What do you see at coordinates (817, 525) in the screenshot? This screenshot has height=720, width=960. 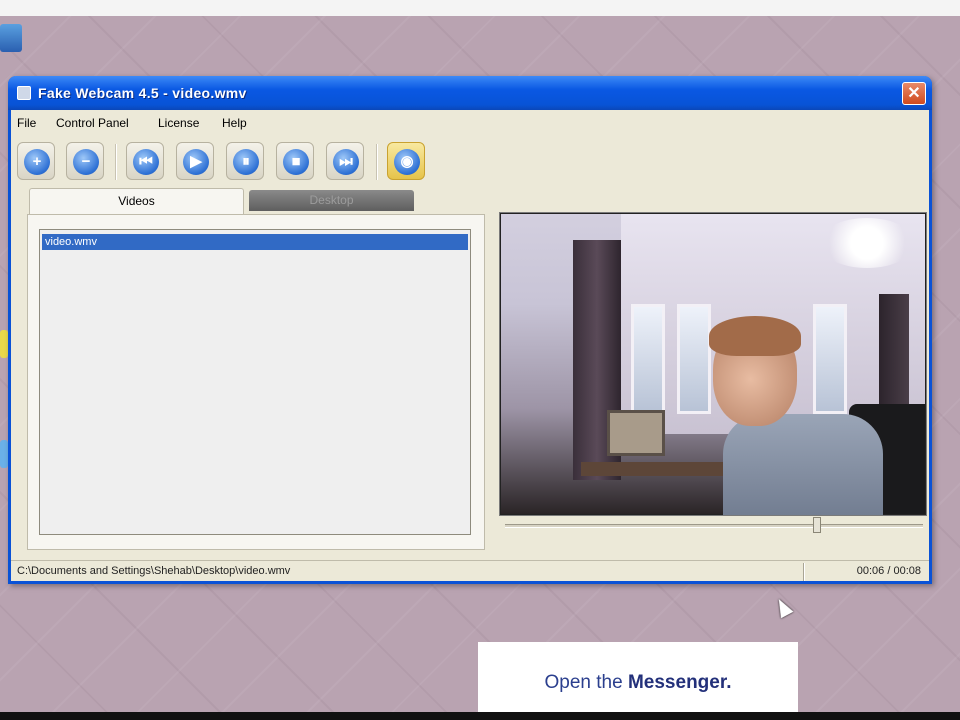 I see `seek-thumb` at bounding box center [817, 525].